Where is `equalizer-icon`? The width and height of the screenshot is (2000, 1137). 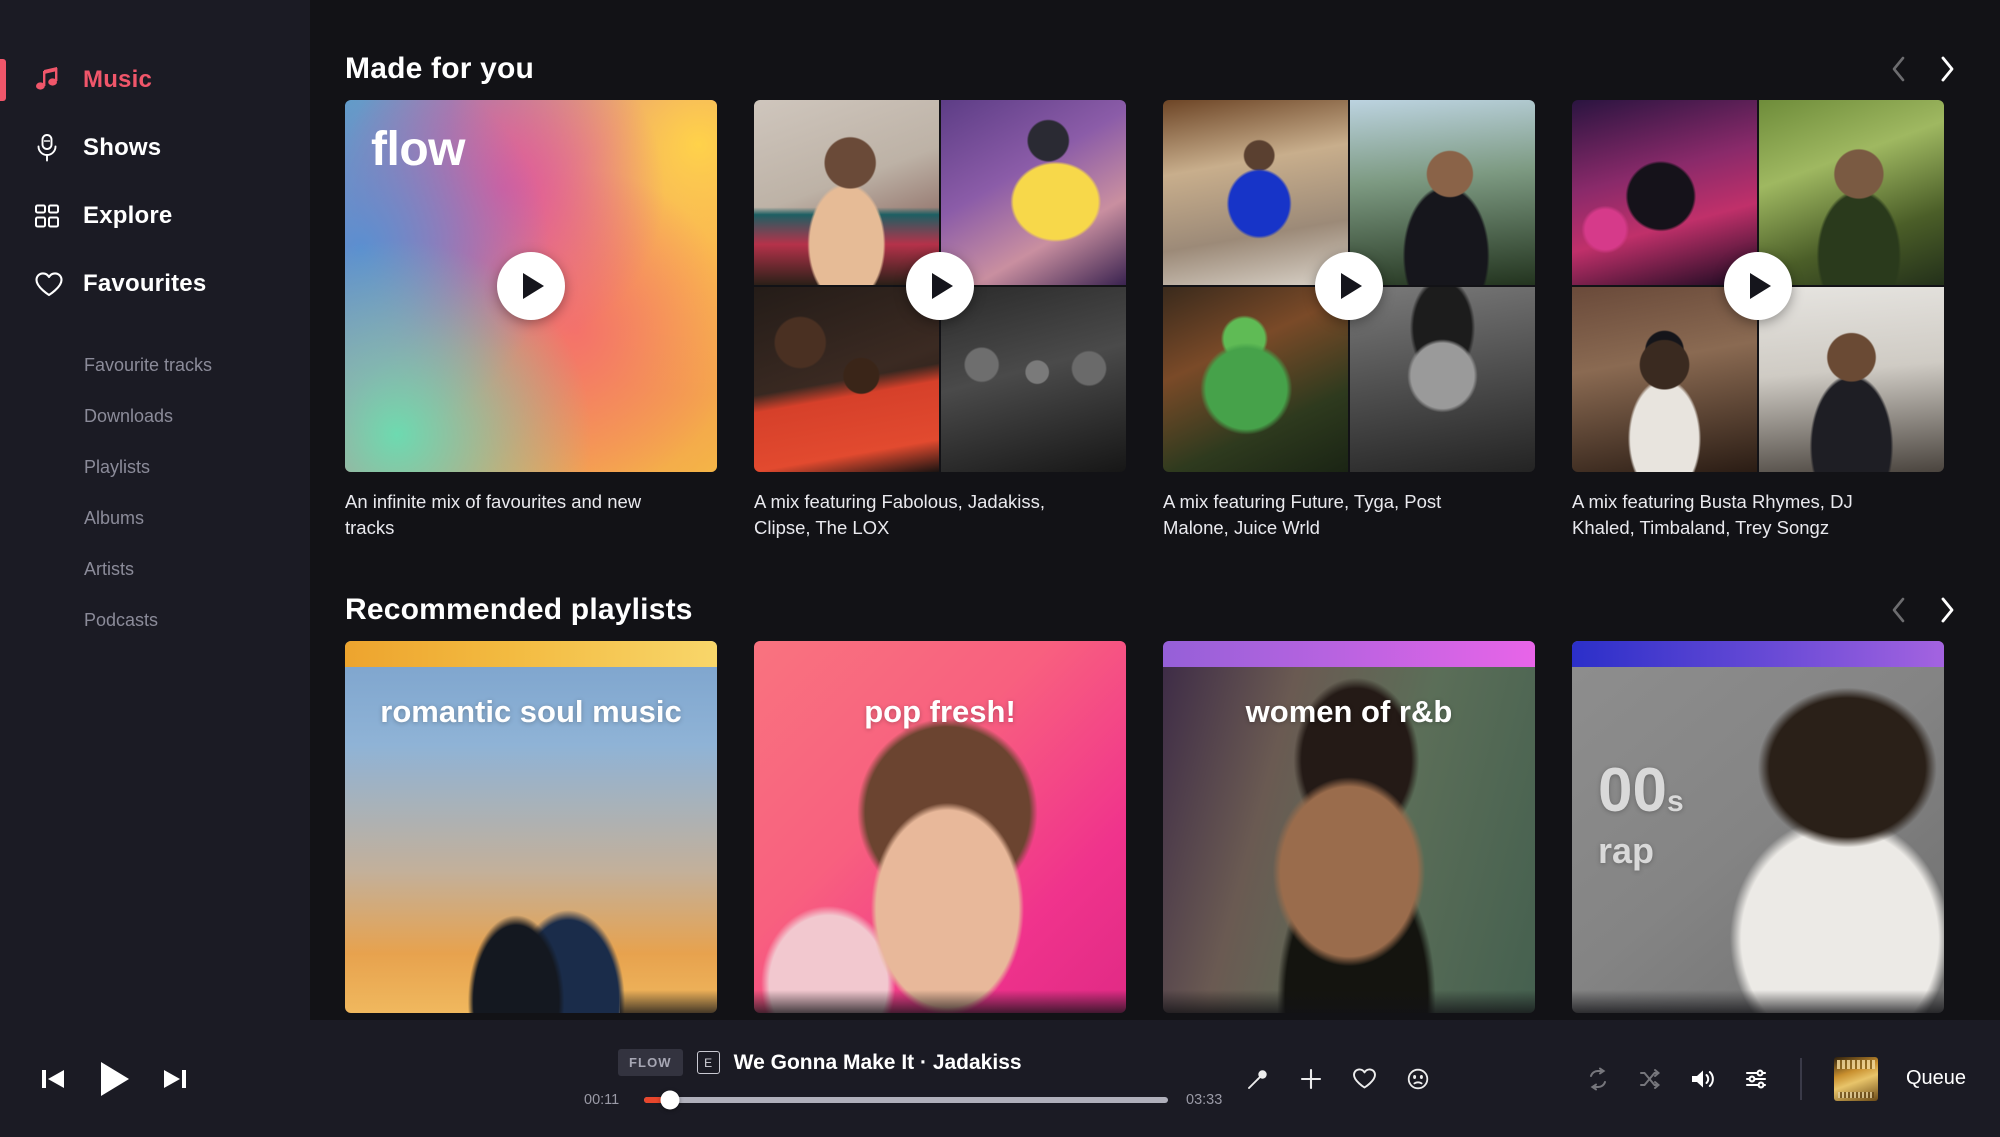
equalizer-icon is located at coordinates (1756, 1079).